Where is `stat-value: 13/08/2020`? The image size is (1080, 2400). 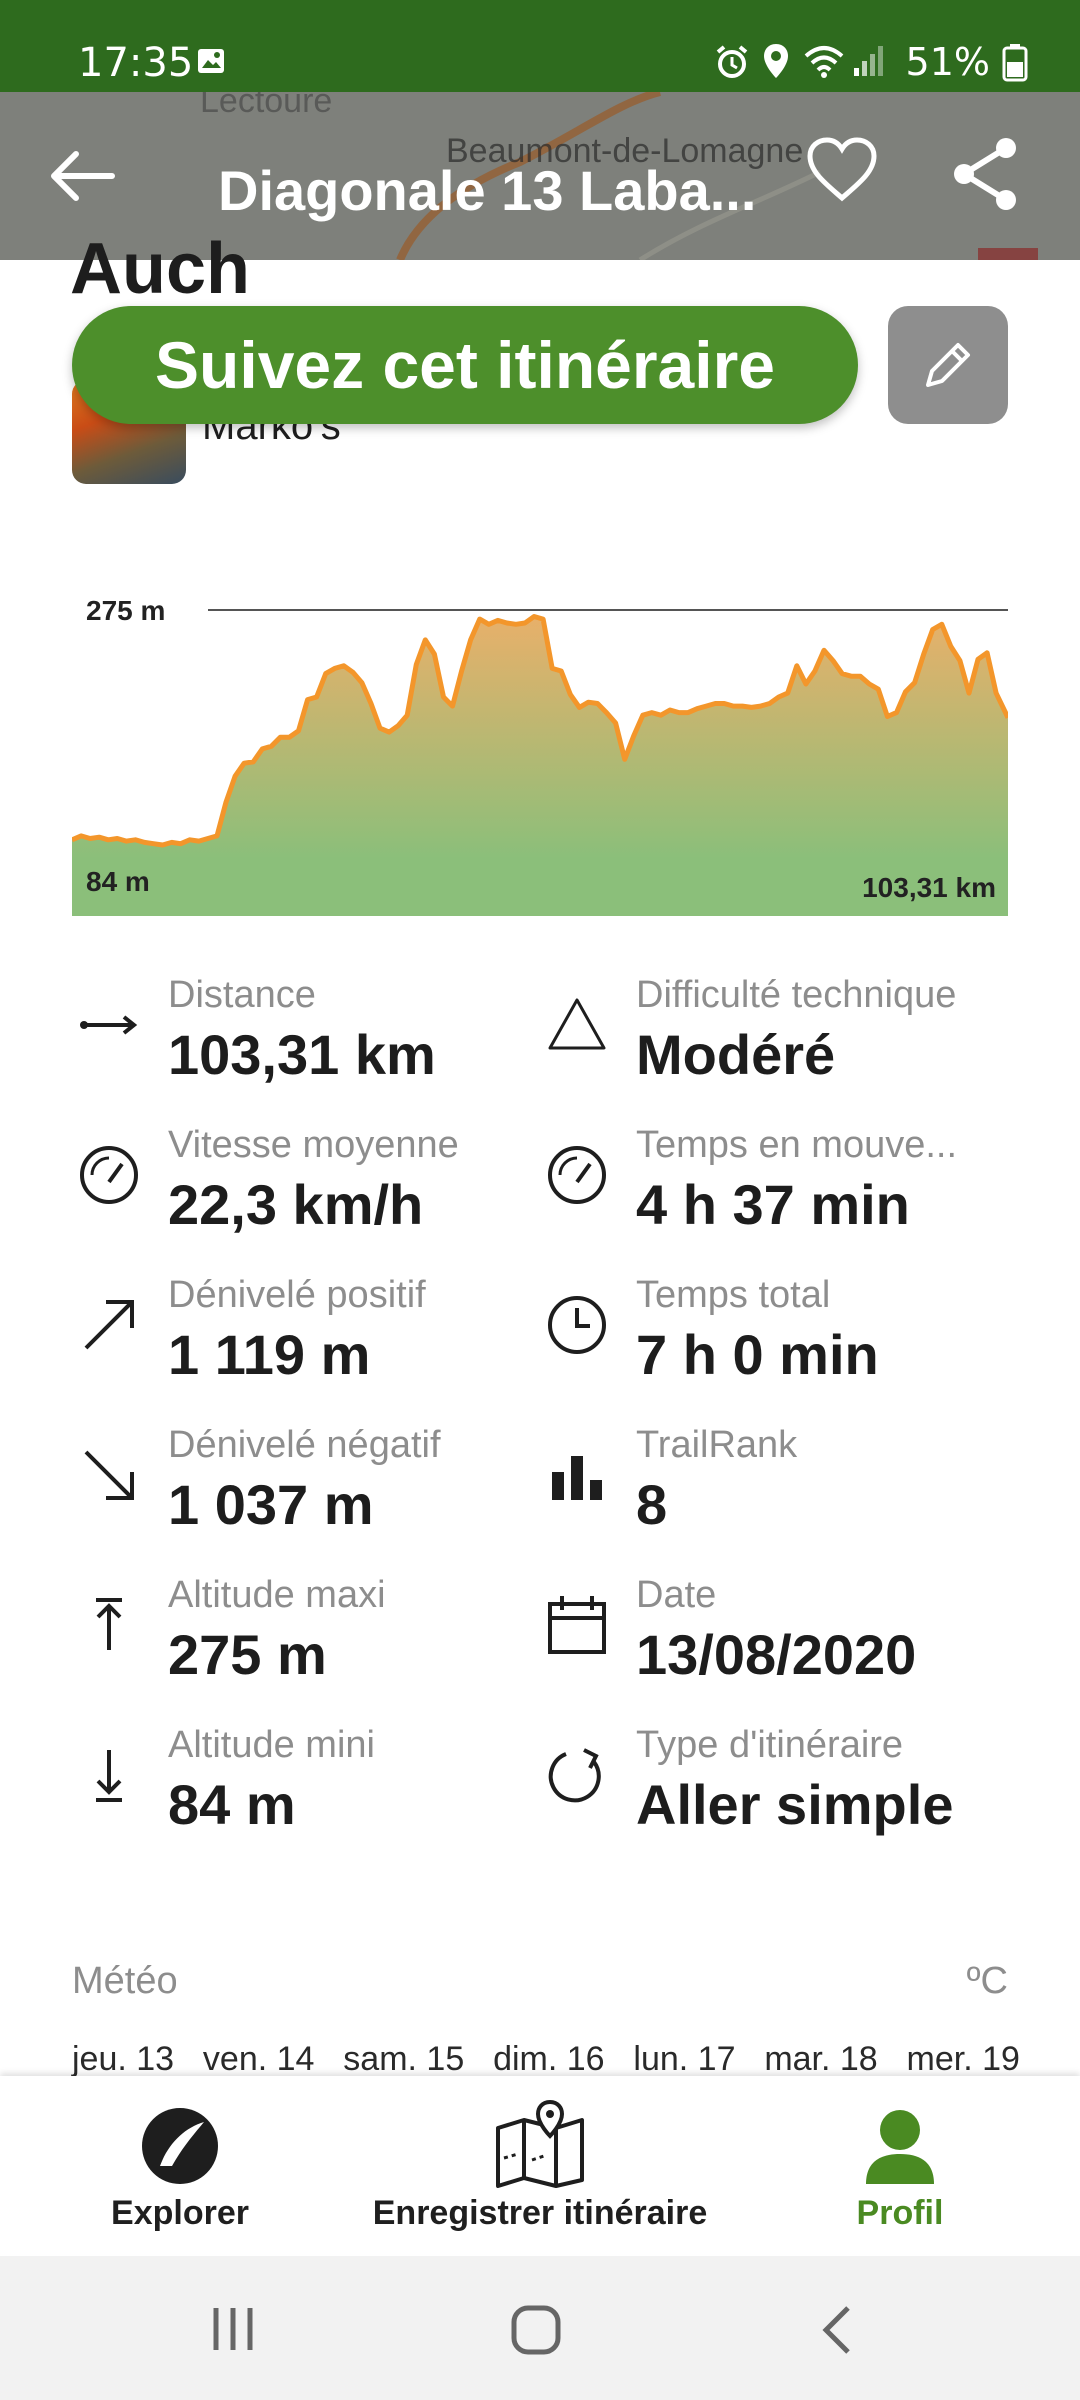
stat-value: 13/08/2020 is located at coordinates (776, 1654).